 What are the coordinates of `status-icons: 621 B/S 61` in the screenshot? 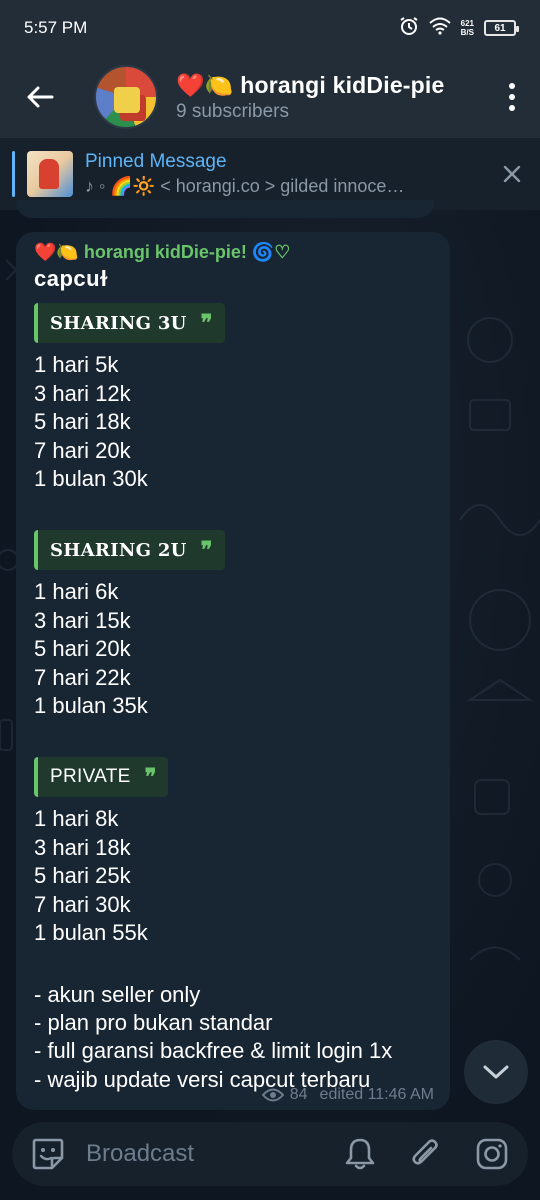 It's located at (459, 28).